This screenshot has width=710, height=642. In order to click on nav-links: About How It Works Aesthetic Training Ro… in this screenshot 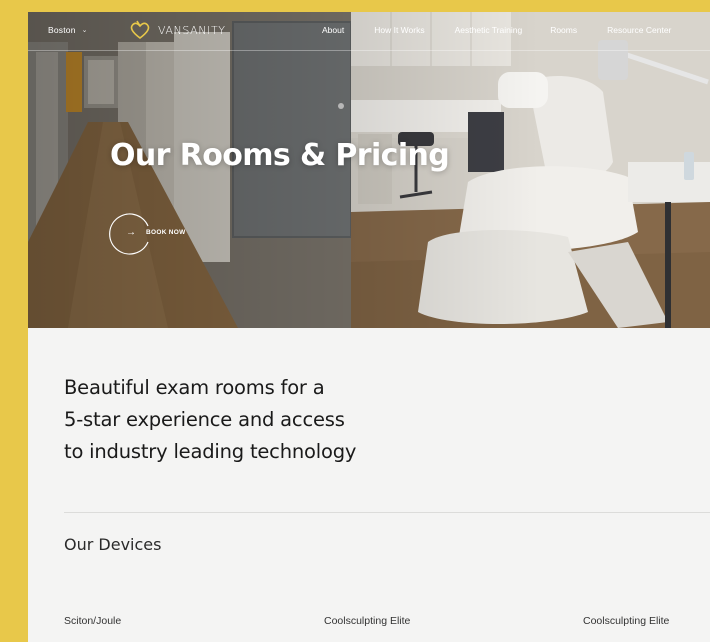, I will do `click(496, 30)`.